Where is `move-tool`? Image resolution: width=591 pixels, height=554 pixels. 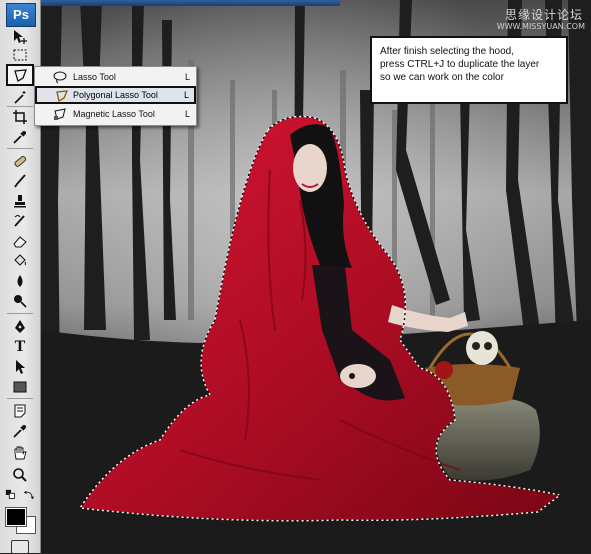
move-tool is located at coordinates (20, 37).